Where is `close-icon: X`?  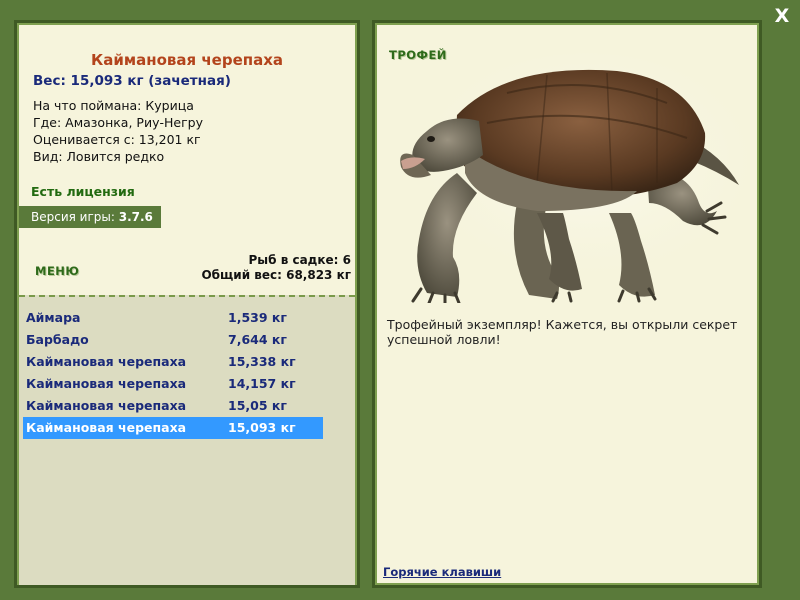 close-icon: X is located at coordinates (782, 16).